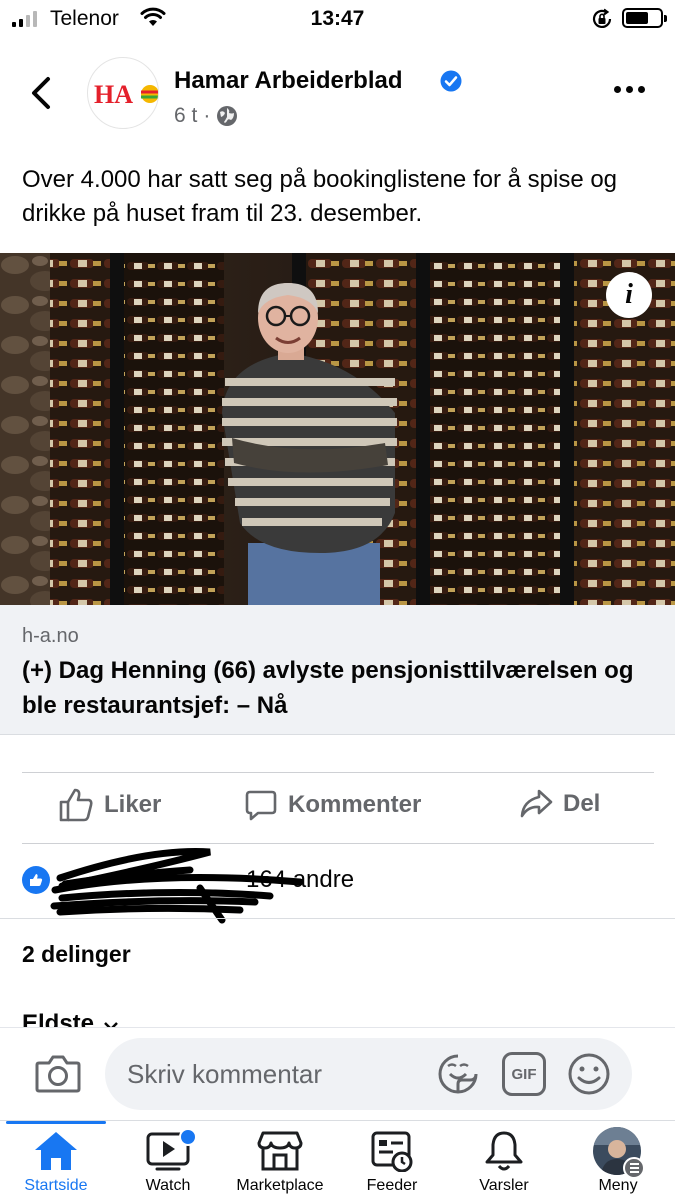 The image size is (675, 1200). I want to click on hamar-arbeiderblad-logo: HA, so click(126, 94).